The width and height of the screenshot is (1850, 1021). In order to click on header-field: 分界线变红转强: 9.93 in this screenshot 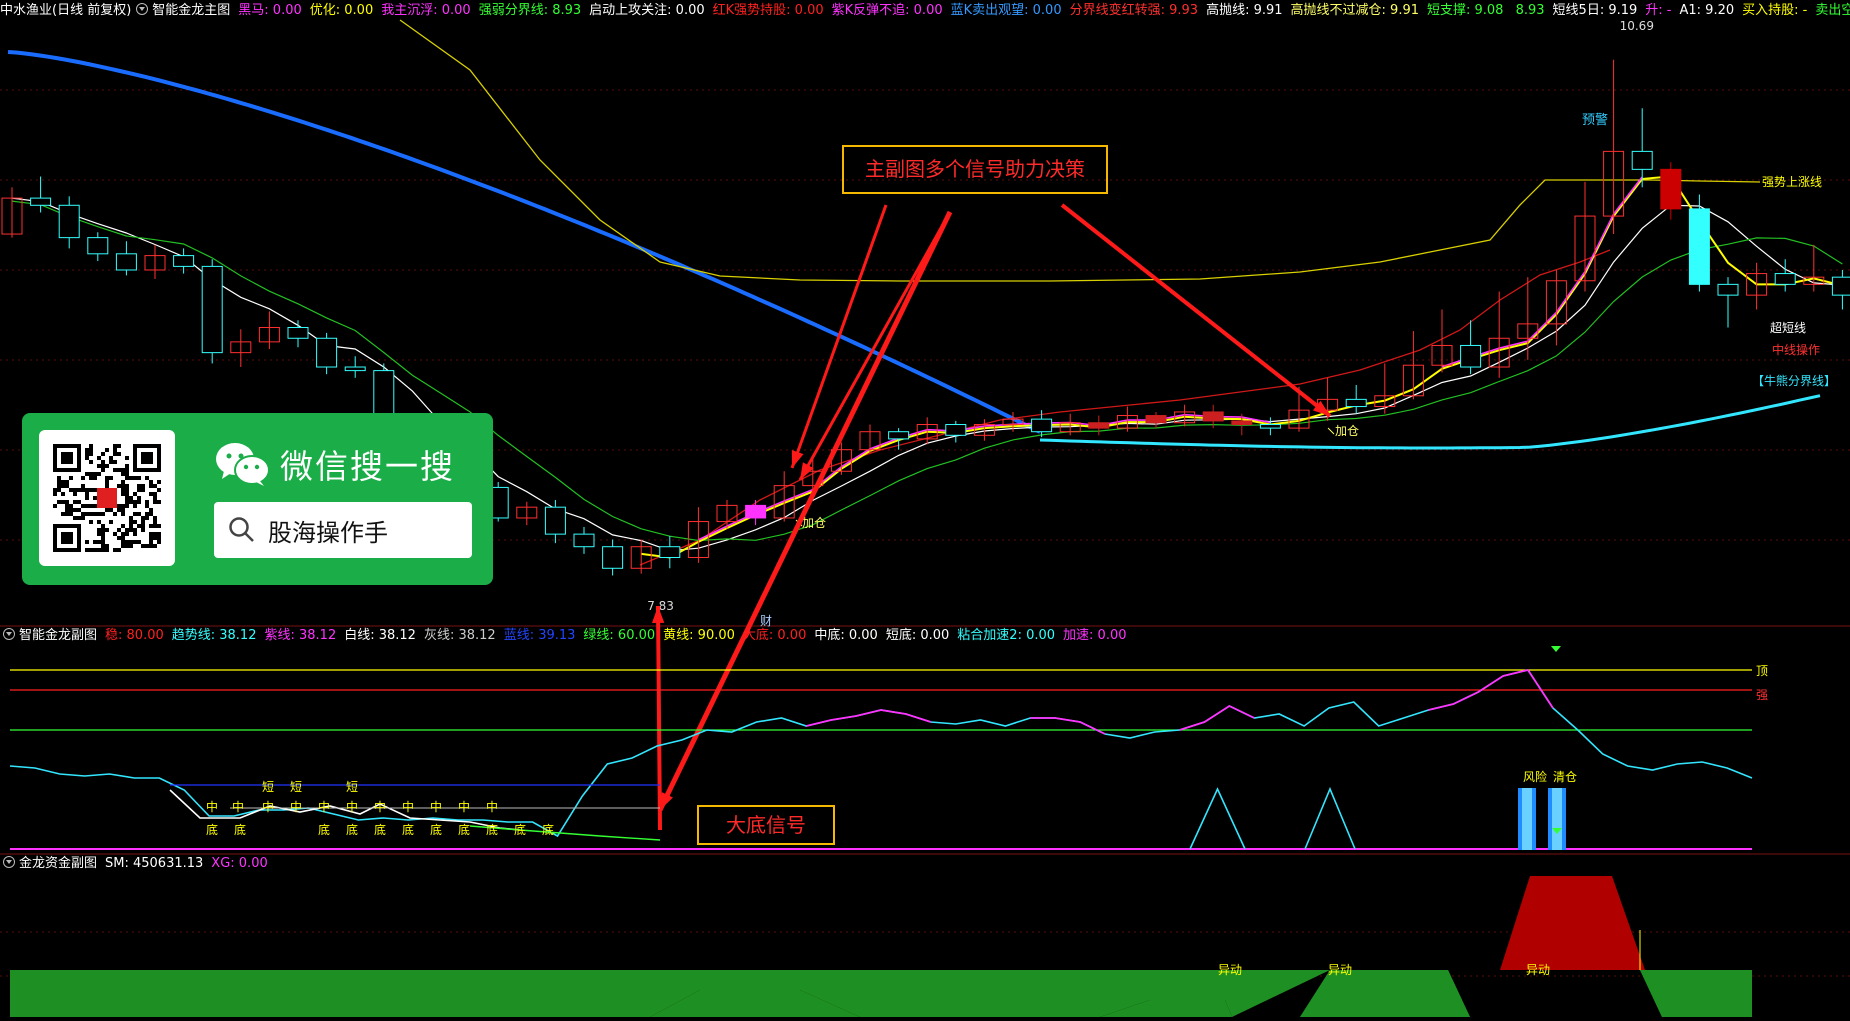, I will do `click(1134, 10)`.